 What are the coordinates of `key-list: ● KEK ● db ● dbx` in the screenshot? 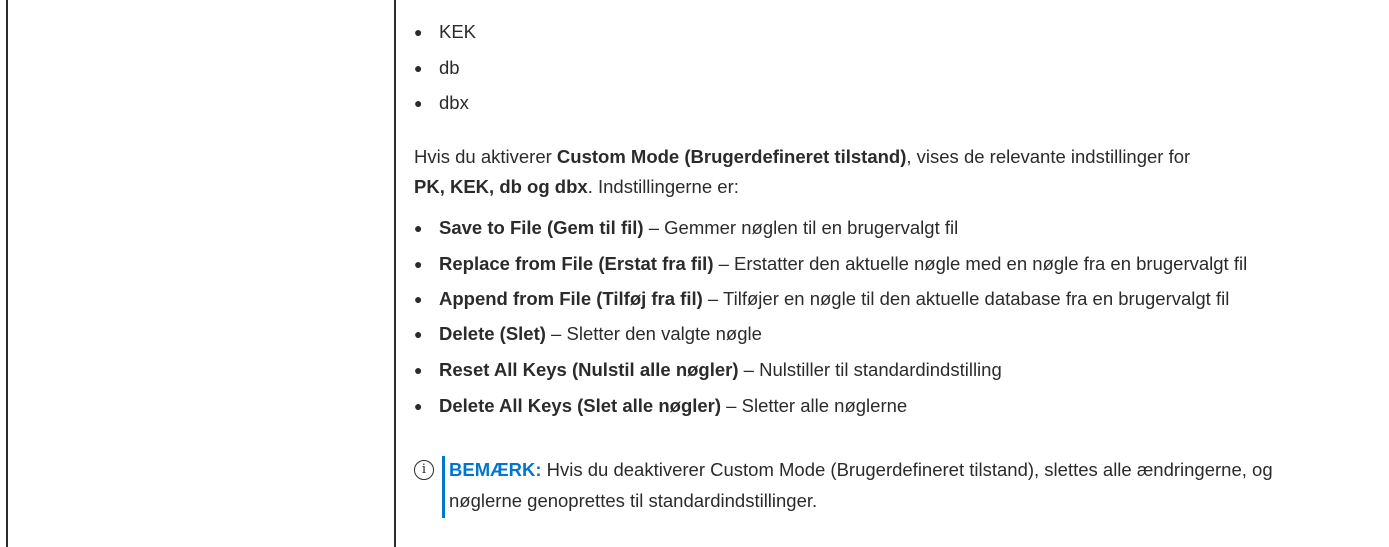 It's located at (894, 70).